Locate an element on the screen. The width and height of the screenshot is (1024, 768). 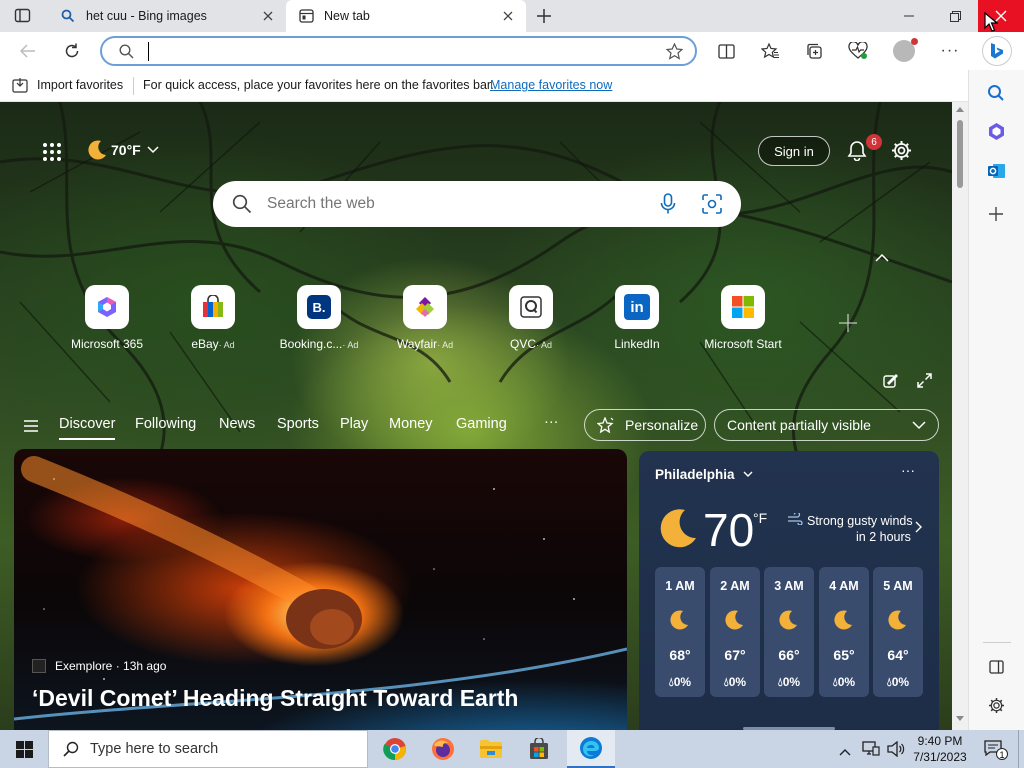
split-screen-icon is located at coordinates (726, 51).